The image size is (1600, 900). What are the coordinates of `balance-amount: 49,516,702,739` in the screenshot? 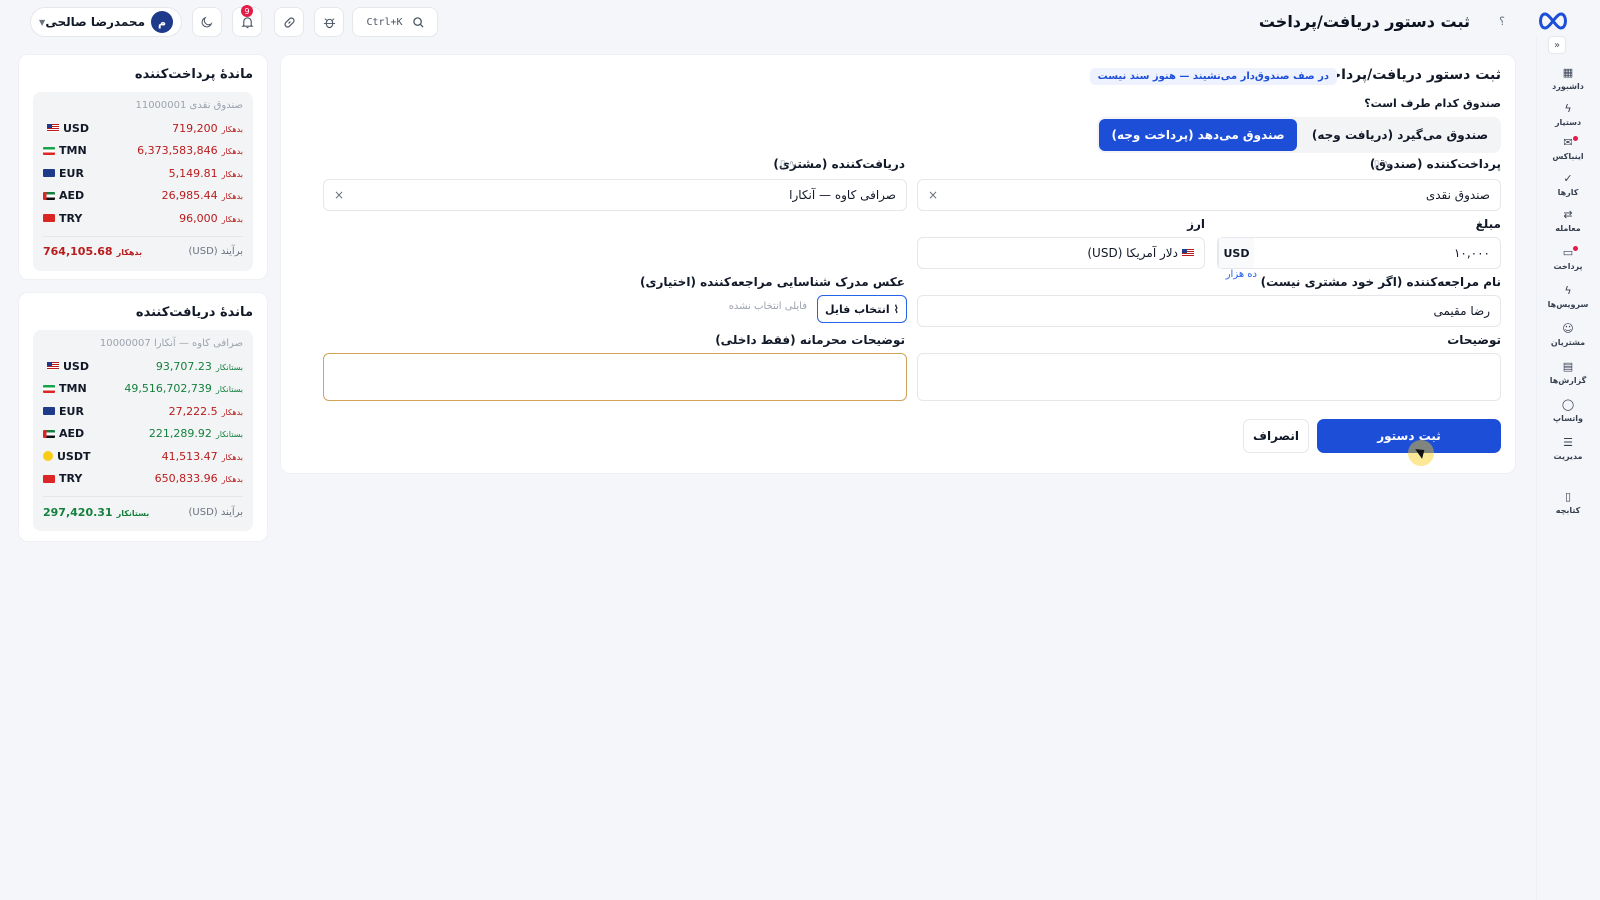 It's located at (168, 389).